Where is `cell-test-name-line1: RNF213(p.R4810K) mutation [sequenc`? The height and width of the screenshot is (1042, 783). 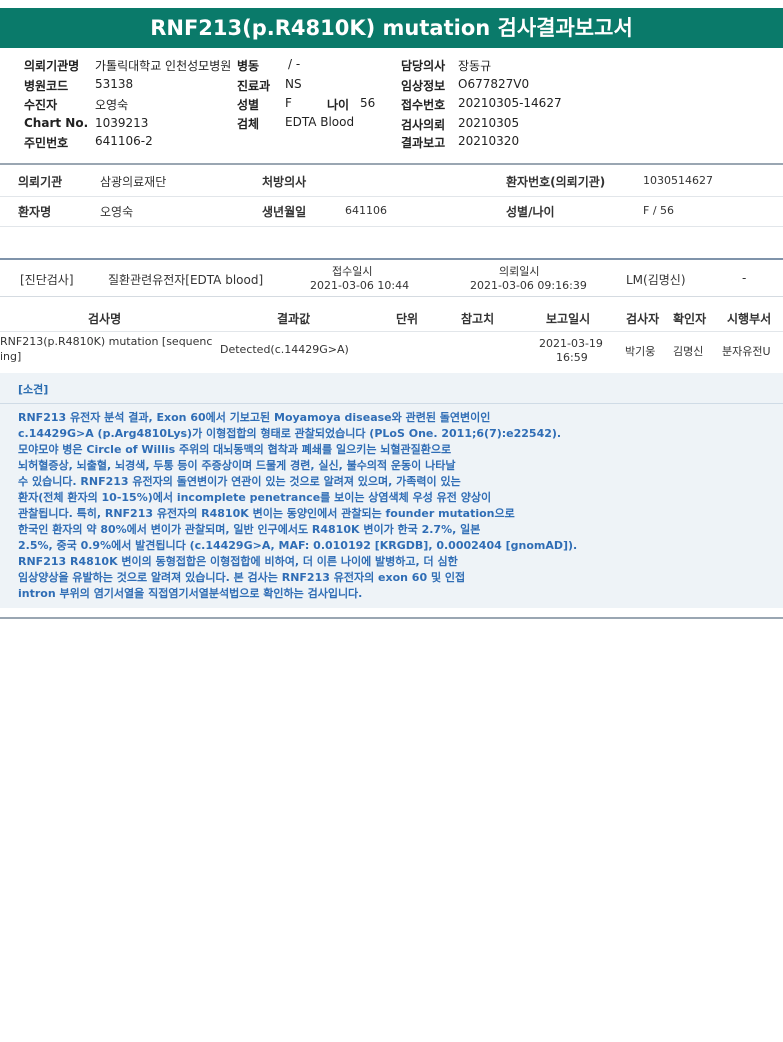 cell-test-name-line1: RNF213(p.R4810K) mutation [sequenc is located at coordinates (106, 341).